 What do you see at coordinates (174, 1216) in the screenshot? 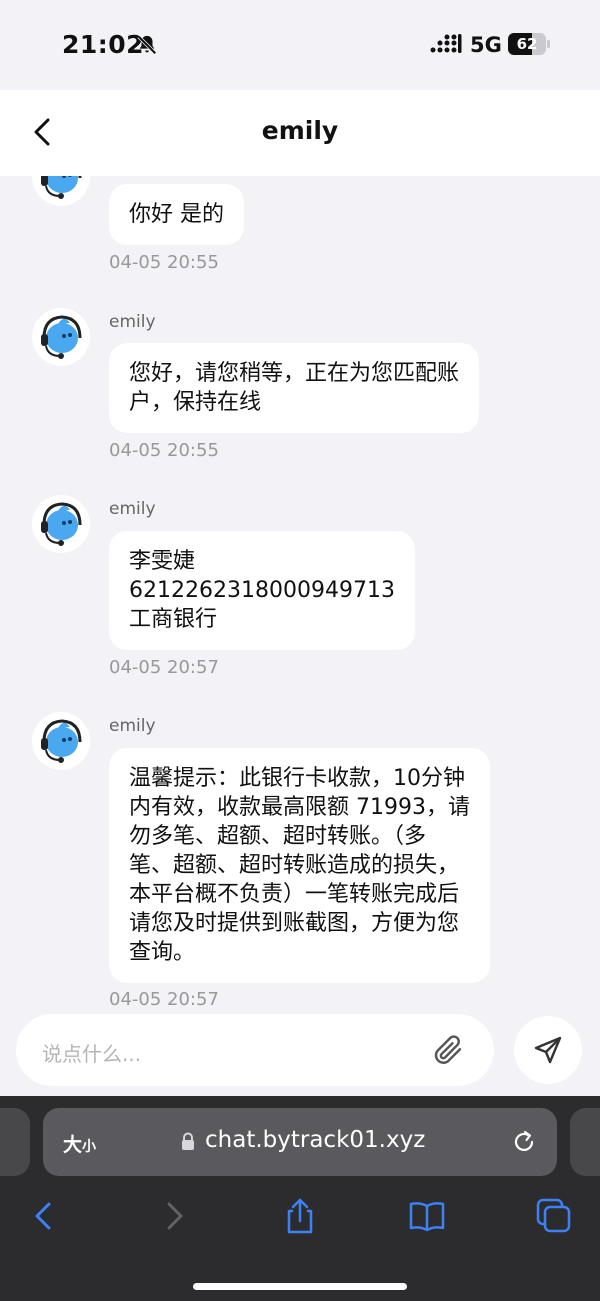
I see `browser-forward-icon` at bounding box center [174, 1216].